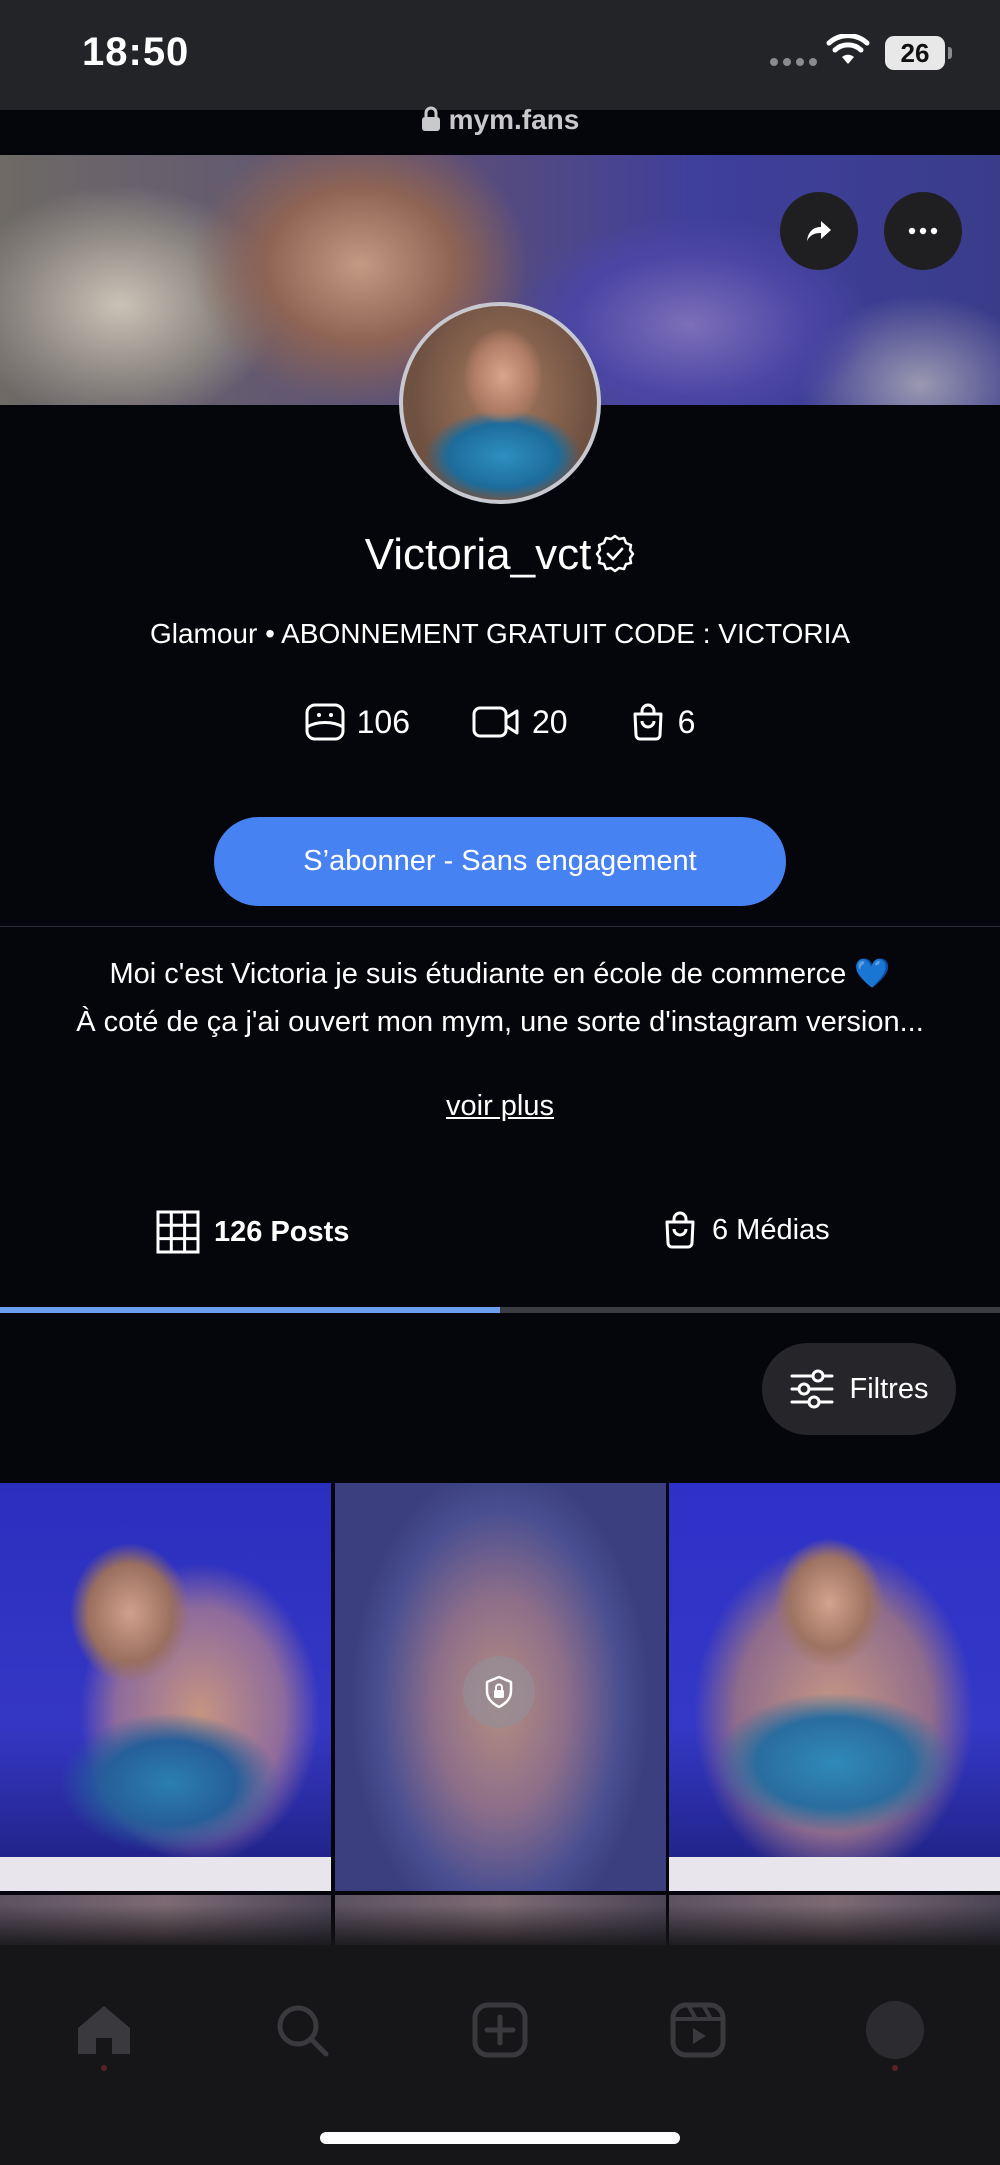  I want to click on nav-home-dot, so click(104, 2068).